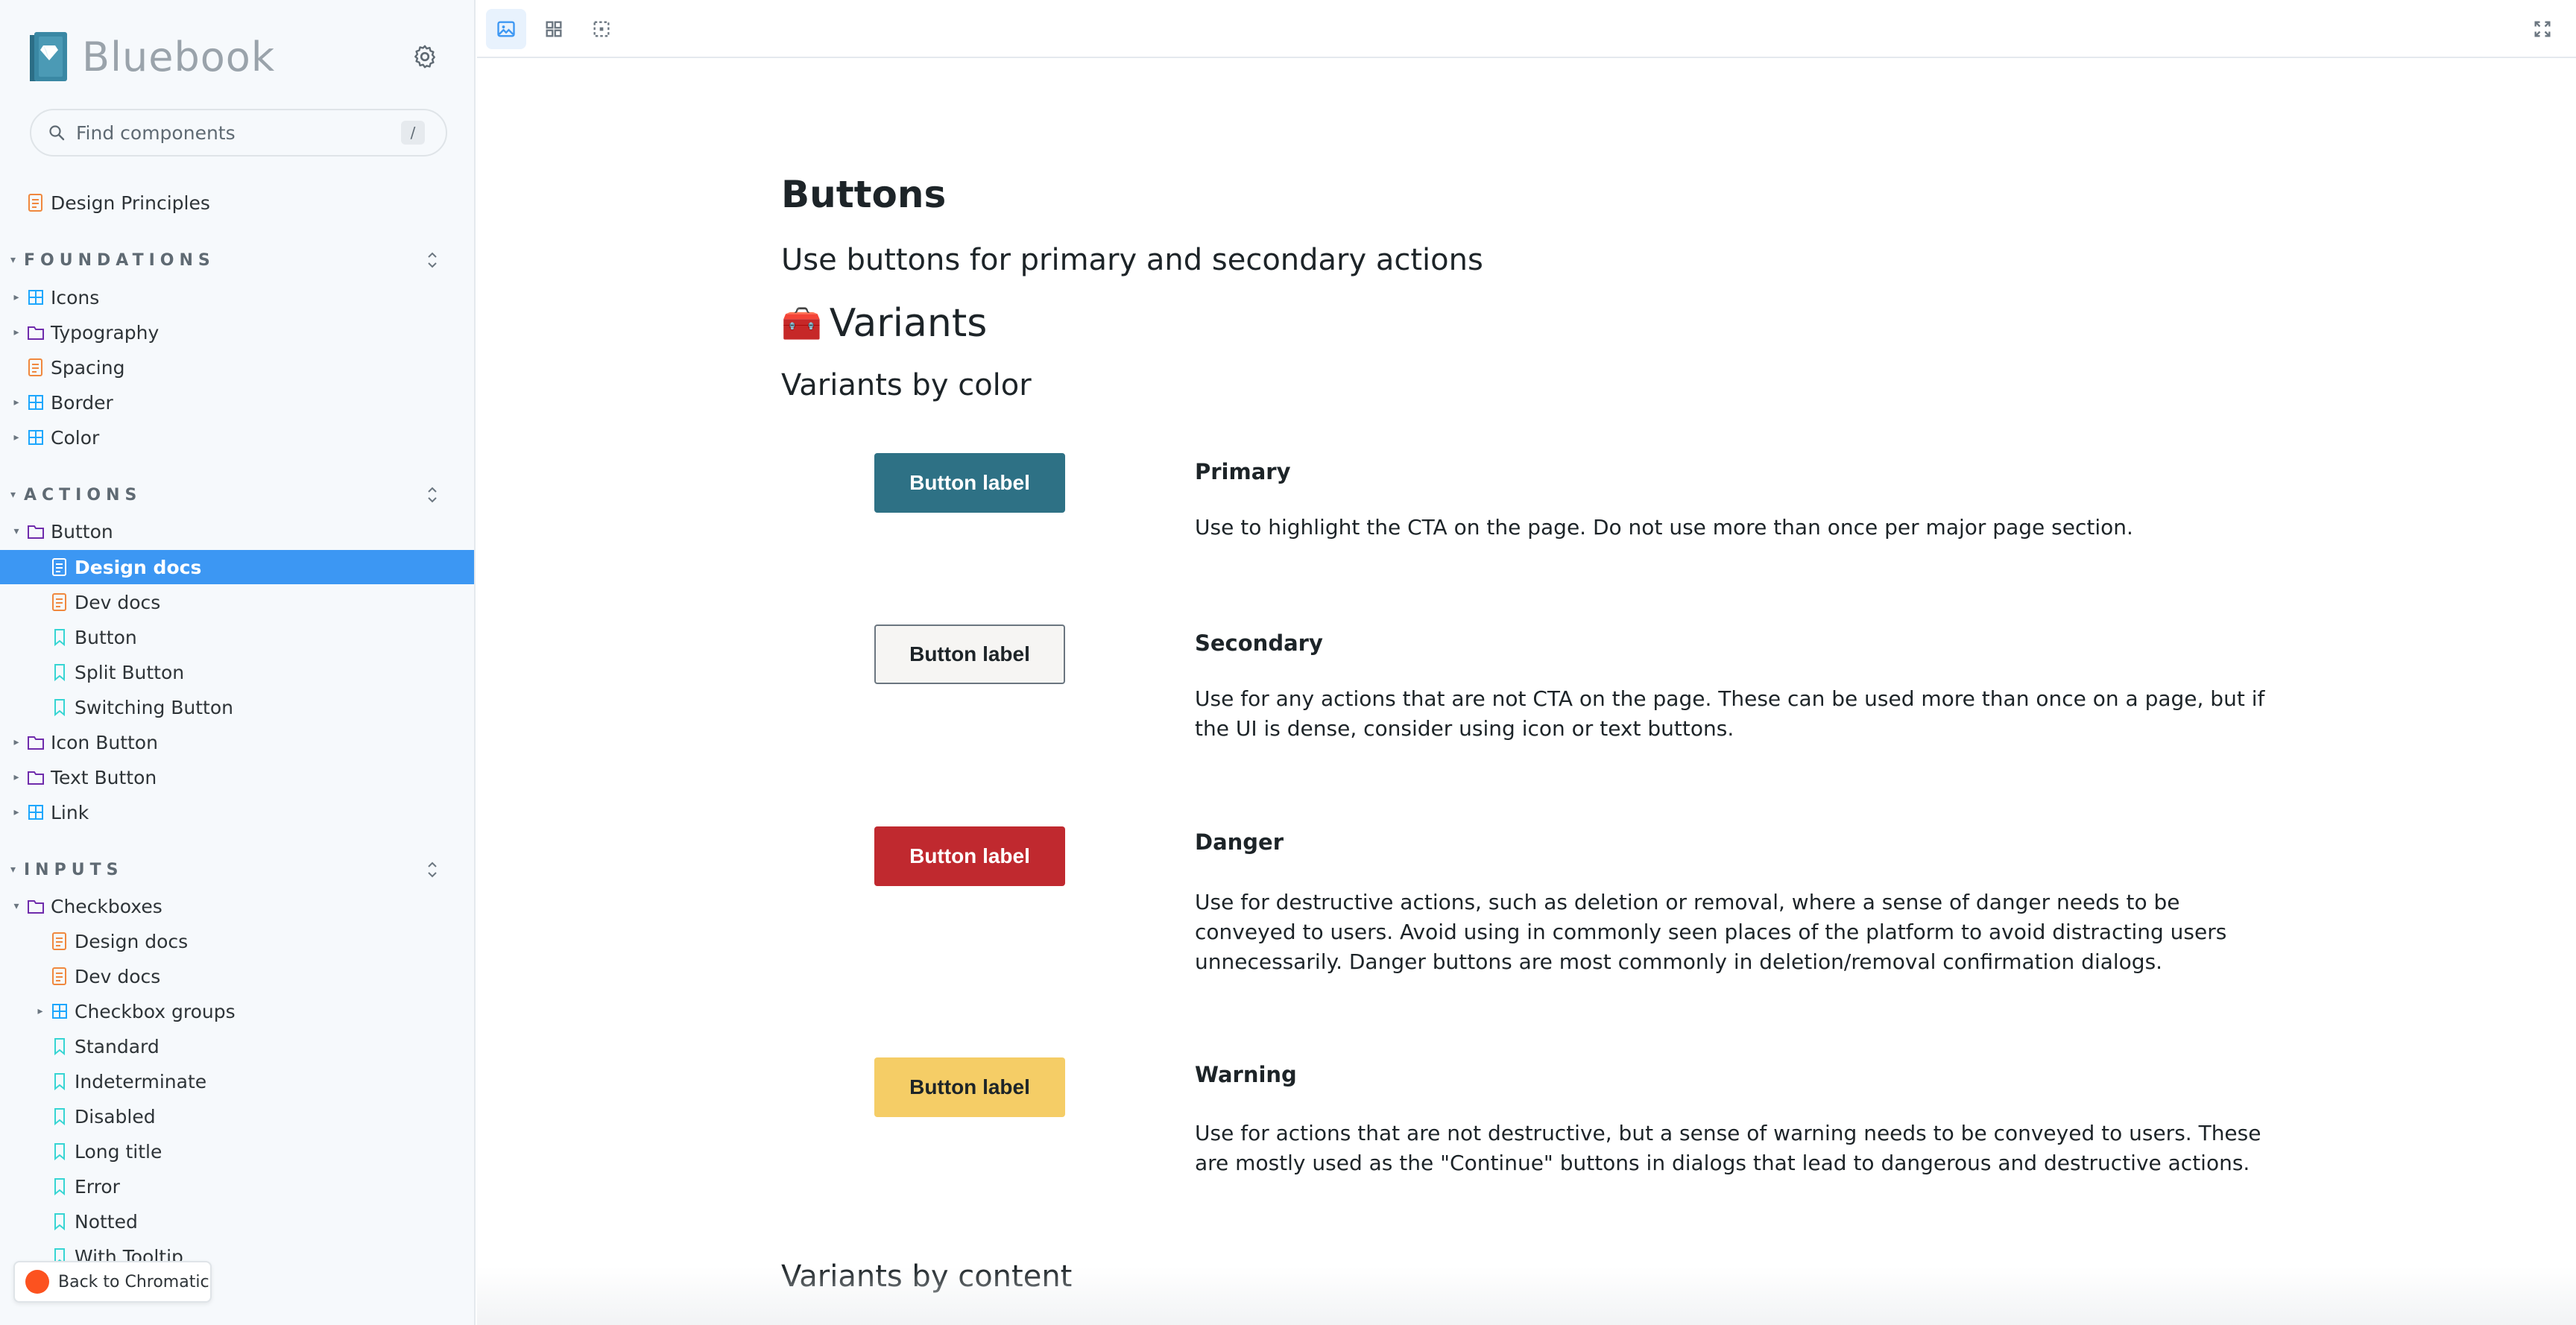 The width and height of the screenshot is (2576, 1325). Describe the element at coordinates (237, 1221) in the screenshot. I see `sidebar-item-notted: Notted` at that location.